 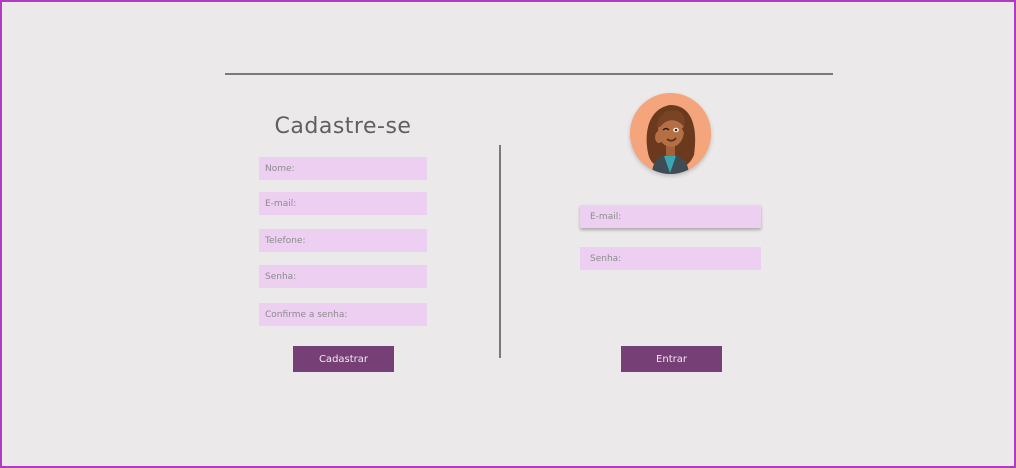 What do you see at coordinates (343, 240) in the screenshot?
I see `register-phone-input` at bounding box center [343, 240].